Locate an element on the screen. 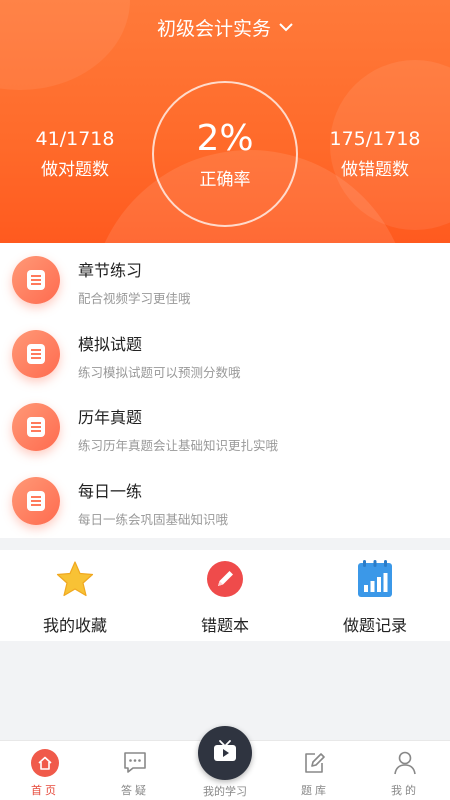  chat-icon is located at coordinates (135, 763).